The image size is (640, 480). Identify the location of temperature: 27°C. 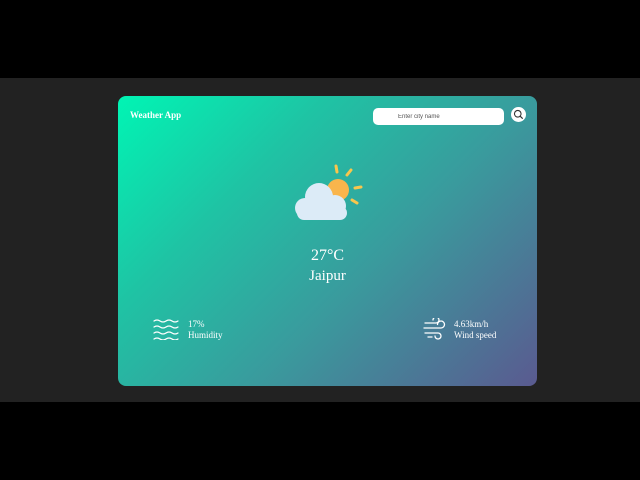
(327, 255).